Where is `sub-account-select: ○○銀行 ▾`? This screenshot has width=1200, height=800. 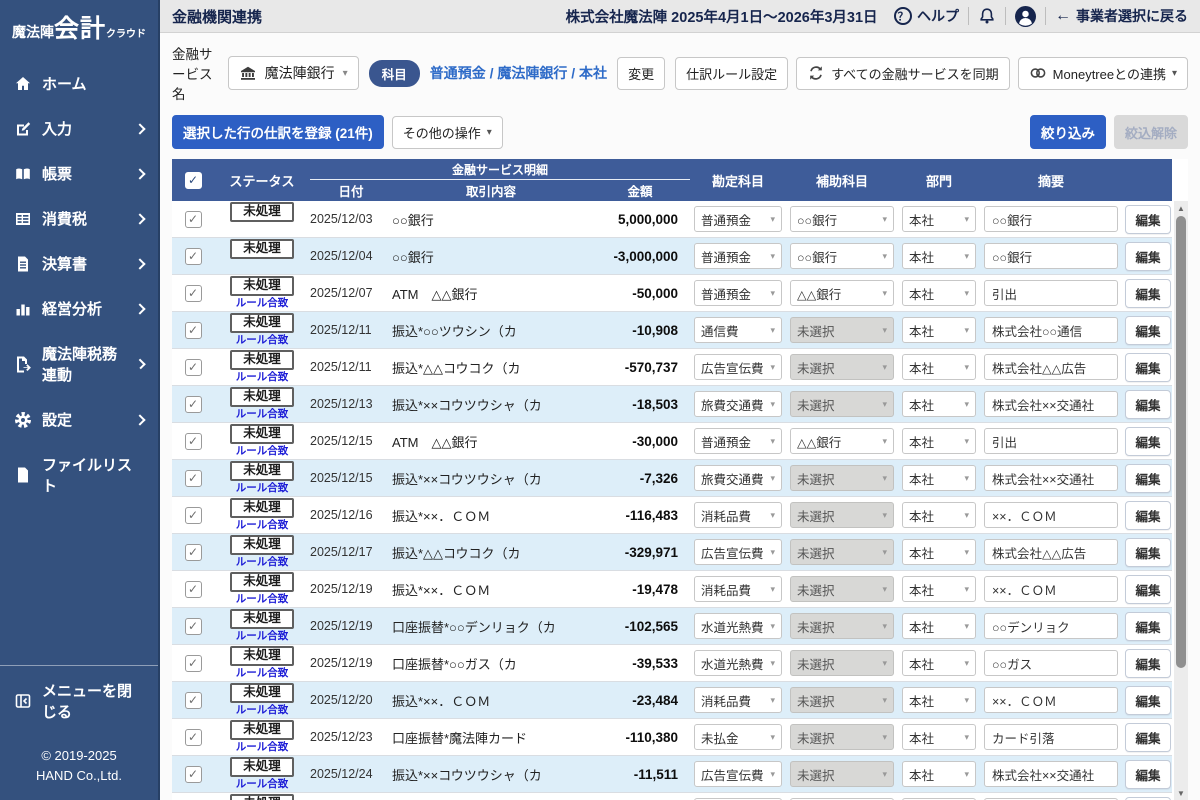 sub-account-select: ○○銀行 ▾ is located at coordinates (842, 219).